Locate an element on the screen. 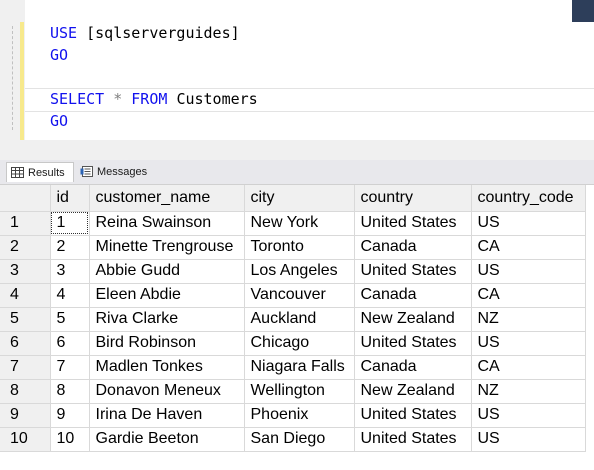 The image size is (594, 470). cell-customer-name: Riva Clarke is located at coordinates (167, 319).